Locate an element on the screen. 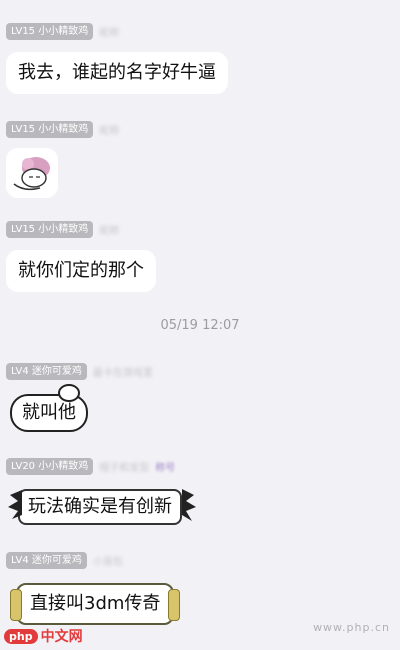  chat-timestamp: 05/19 12:07 is located at coordinates (200, 325).